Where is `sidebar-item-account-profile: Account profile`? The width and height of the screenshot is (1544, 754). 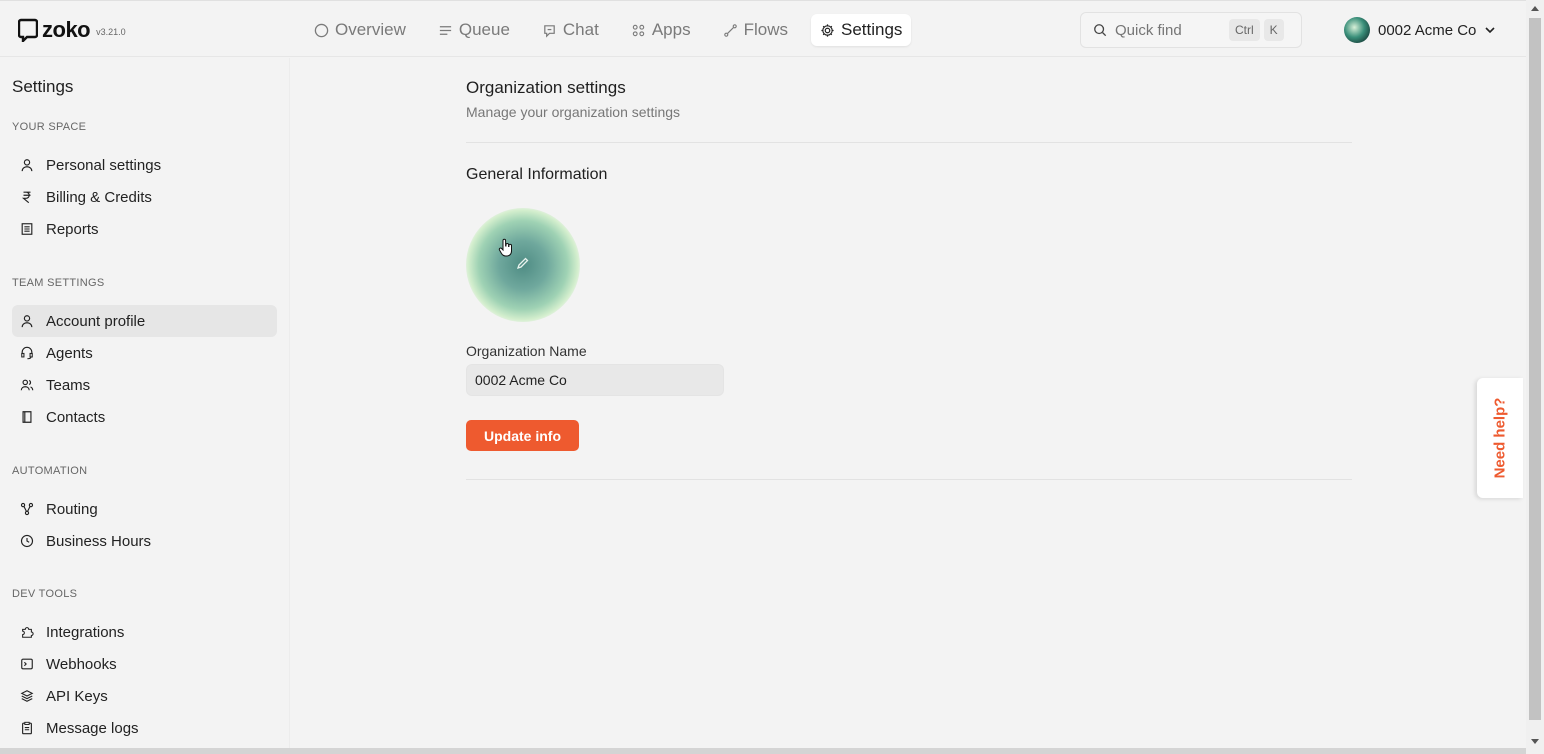 sidebar-item-account-profile: Account profile is located at coordinates (144, 321).